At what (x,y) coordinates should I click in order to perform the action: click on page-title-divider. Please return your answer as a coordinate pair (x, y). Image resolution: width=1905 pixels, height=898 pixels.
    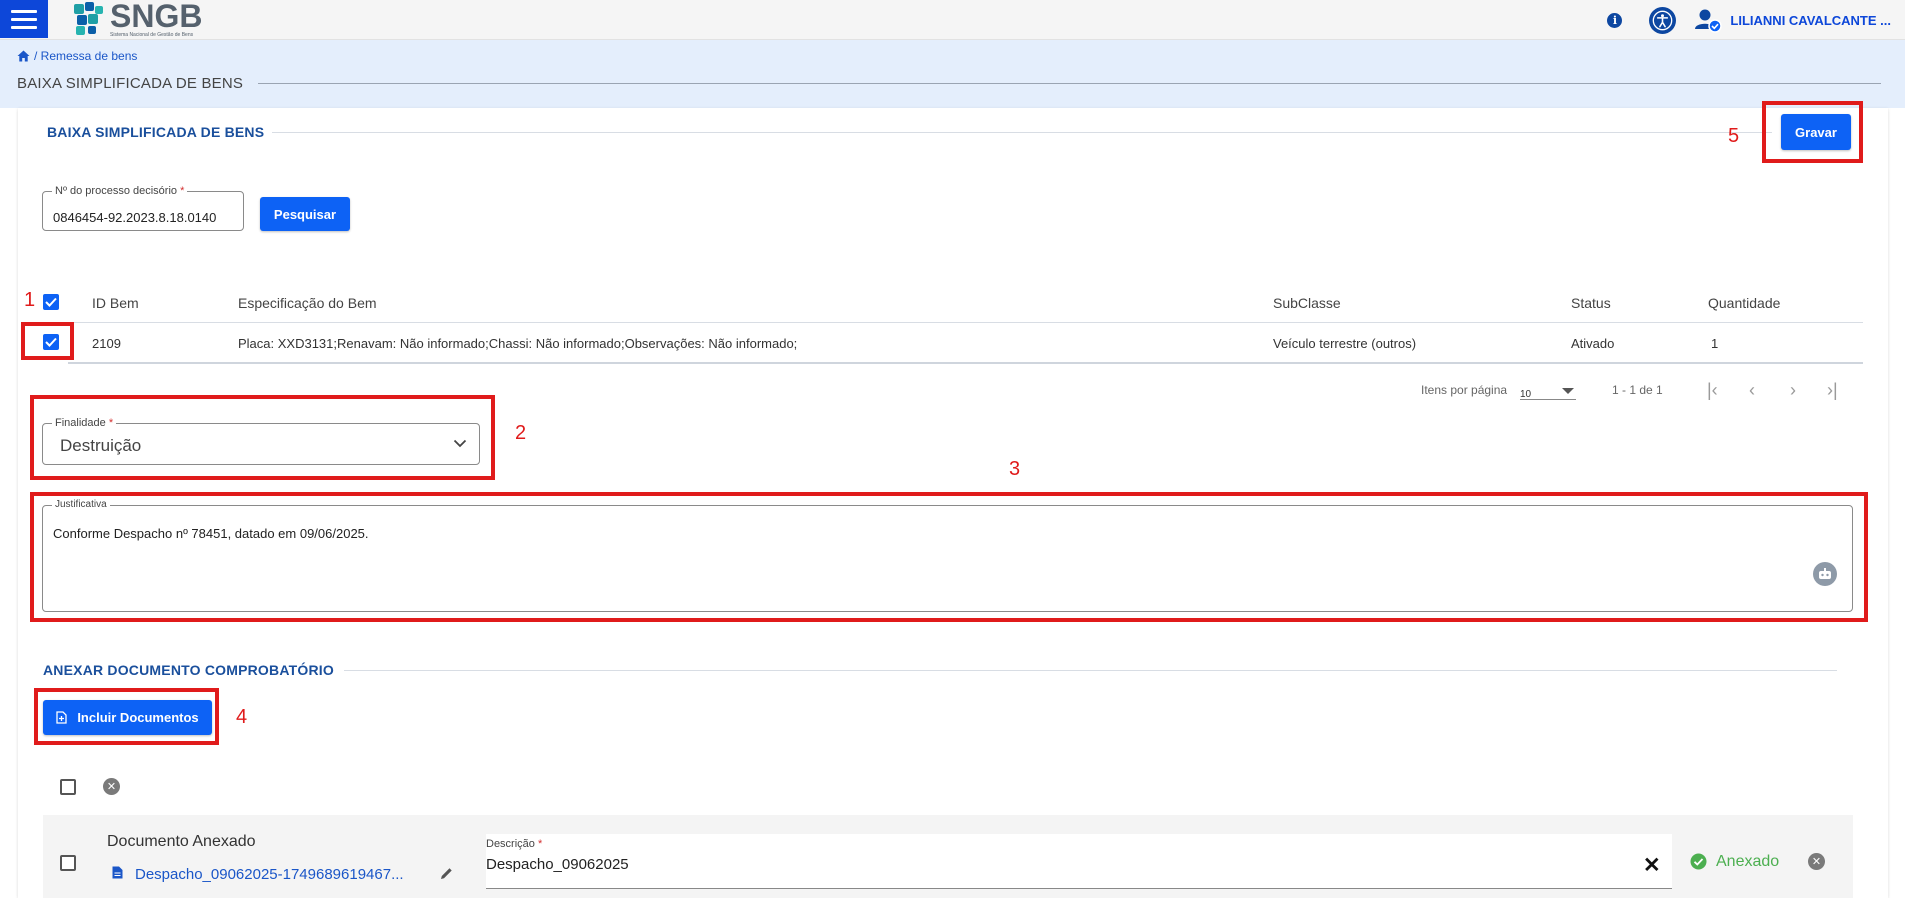
    Looking at the image, I should click on (1069, 83).